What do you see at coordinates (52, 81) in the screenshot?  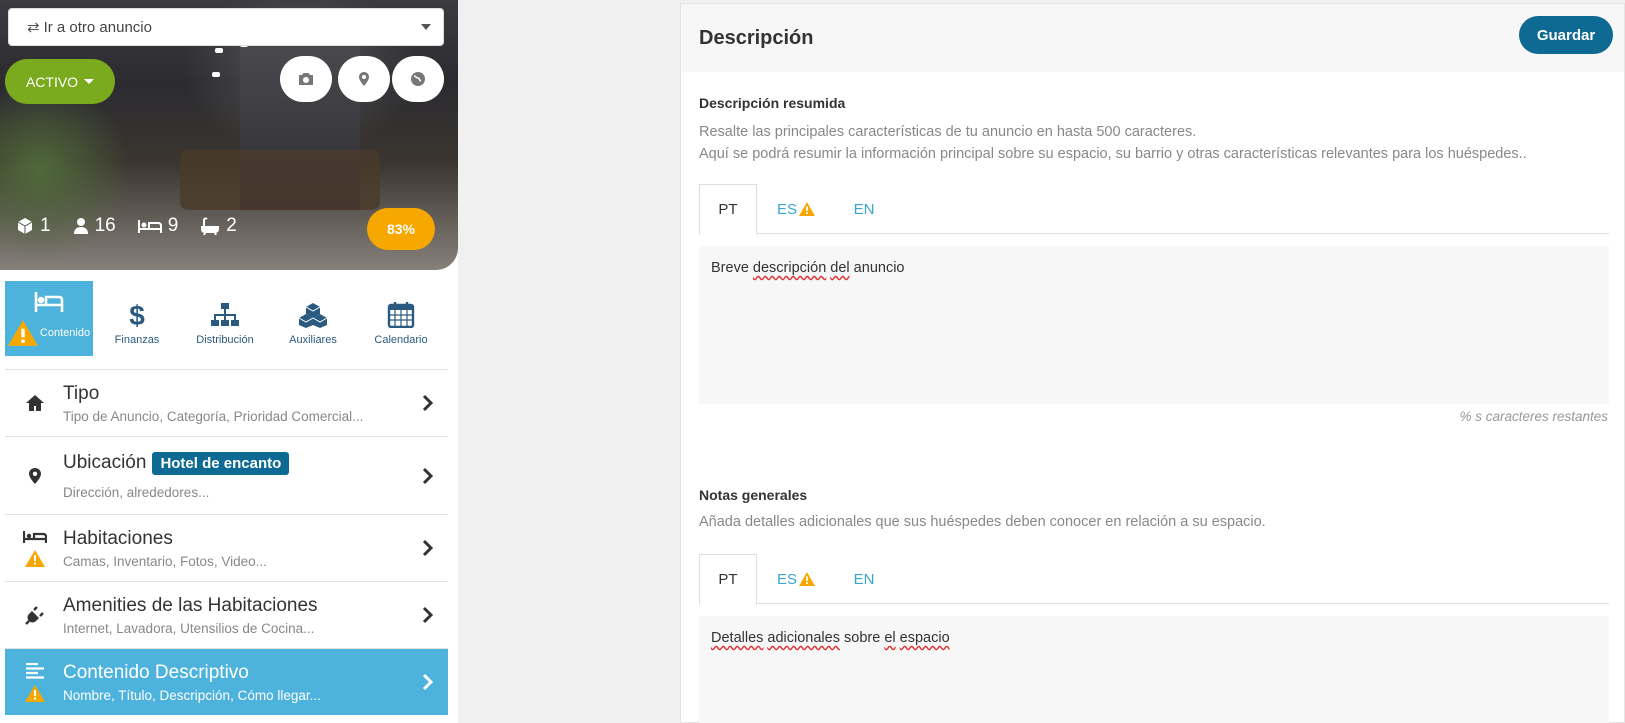 I see `status-label: ACTIVO` at bounding box center [52, 81].